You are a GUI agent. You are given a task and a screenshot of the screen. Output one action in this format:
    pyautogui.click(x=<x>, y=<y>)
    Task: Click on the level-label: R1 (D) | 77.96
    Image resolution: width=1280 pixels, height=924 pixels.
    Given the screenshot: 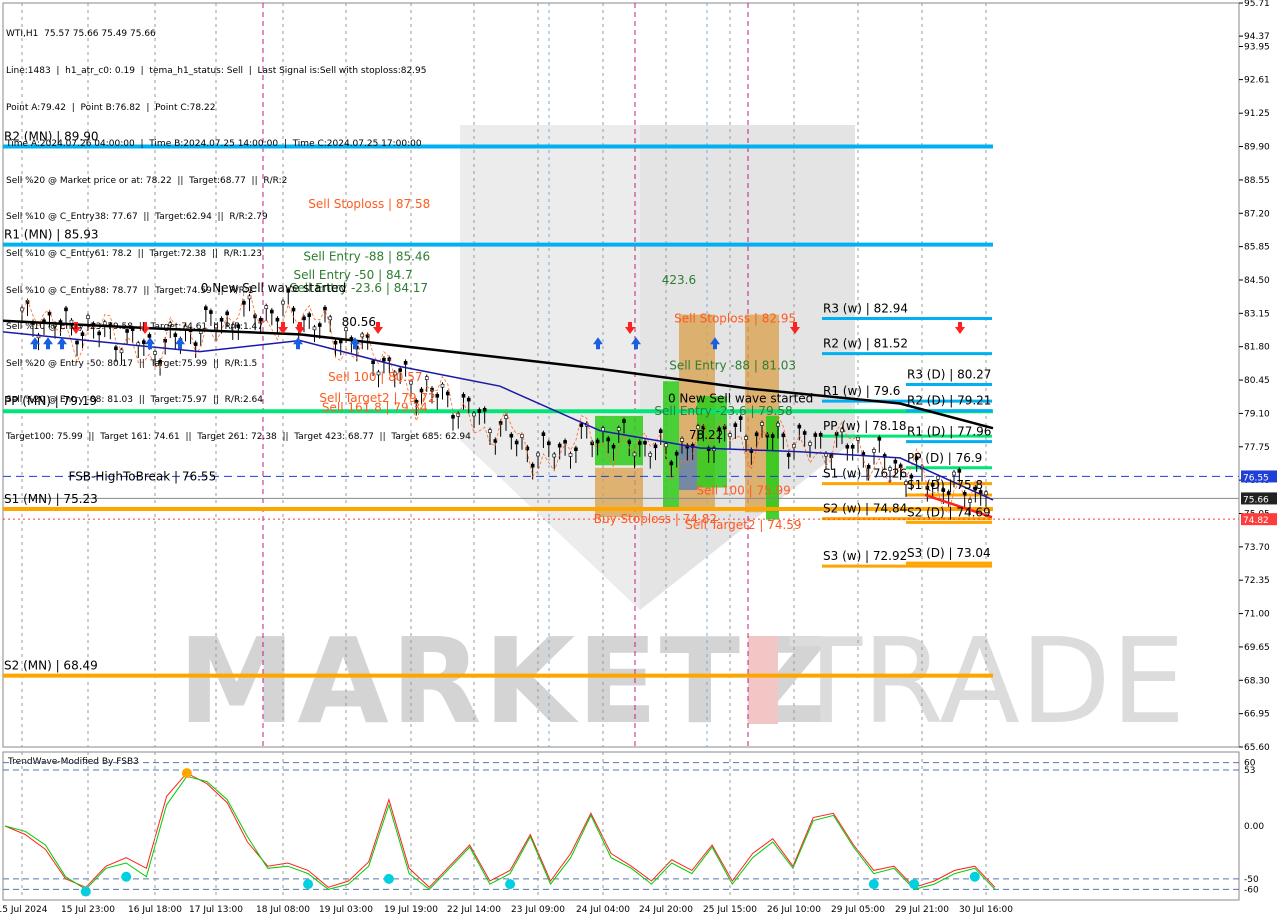 What is the action you would take?
    pyautogui.click(x=949, y=432)
    